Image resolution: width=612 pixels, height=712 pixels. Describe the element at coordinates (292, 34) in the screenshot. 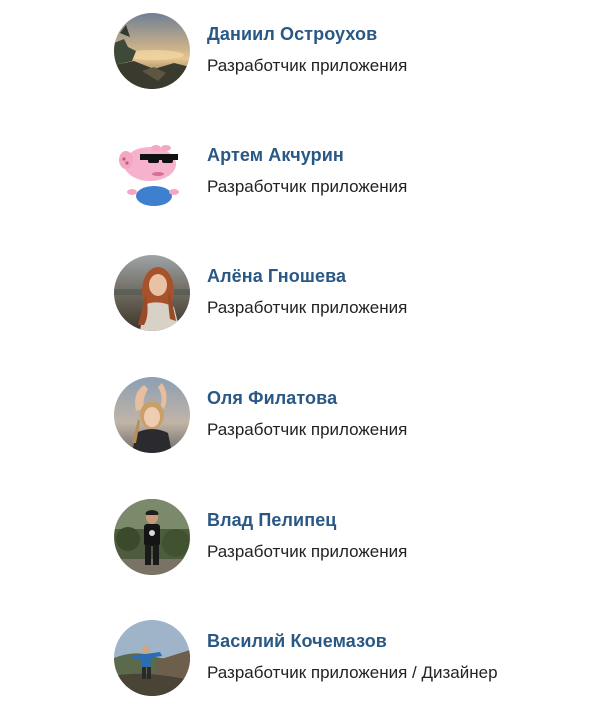

I see `member-name: Даниил Остроухов` at that location.